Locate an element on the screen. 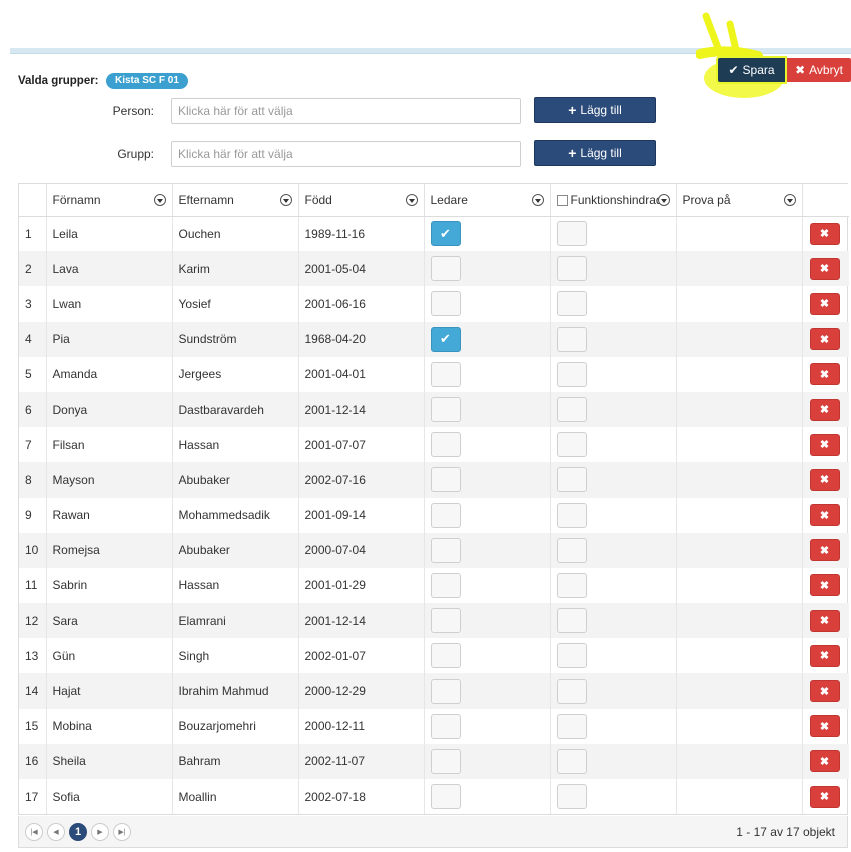 The image size is (851, 852). first-page-icon: |◀ is located at coordinates (34, 831).